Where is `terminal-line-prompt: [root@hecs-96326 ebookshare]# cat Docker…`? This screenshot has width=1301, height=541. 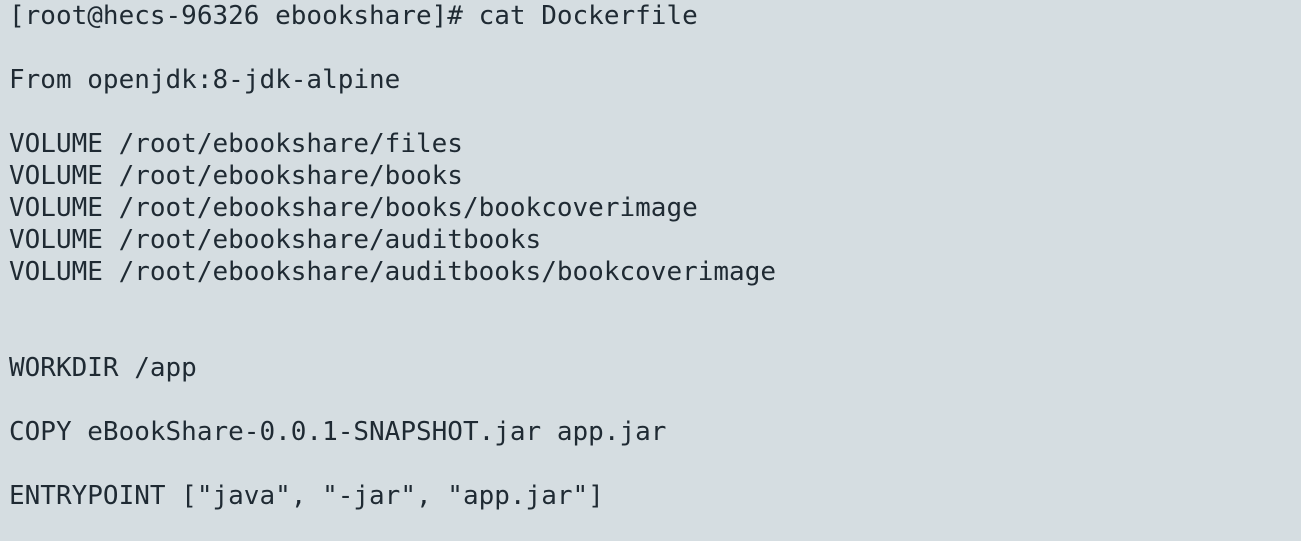
terminal-line-prompt: [root@hecs-96326 ebookshare]# cat Docker… is located at coordinates (353, 16).